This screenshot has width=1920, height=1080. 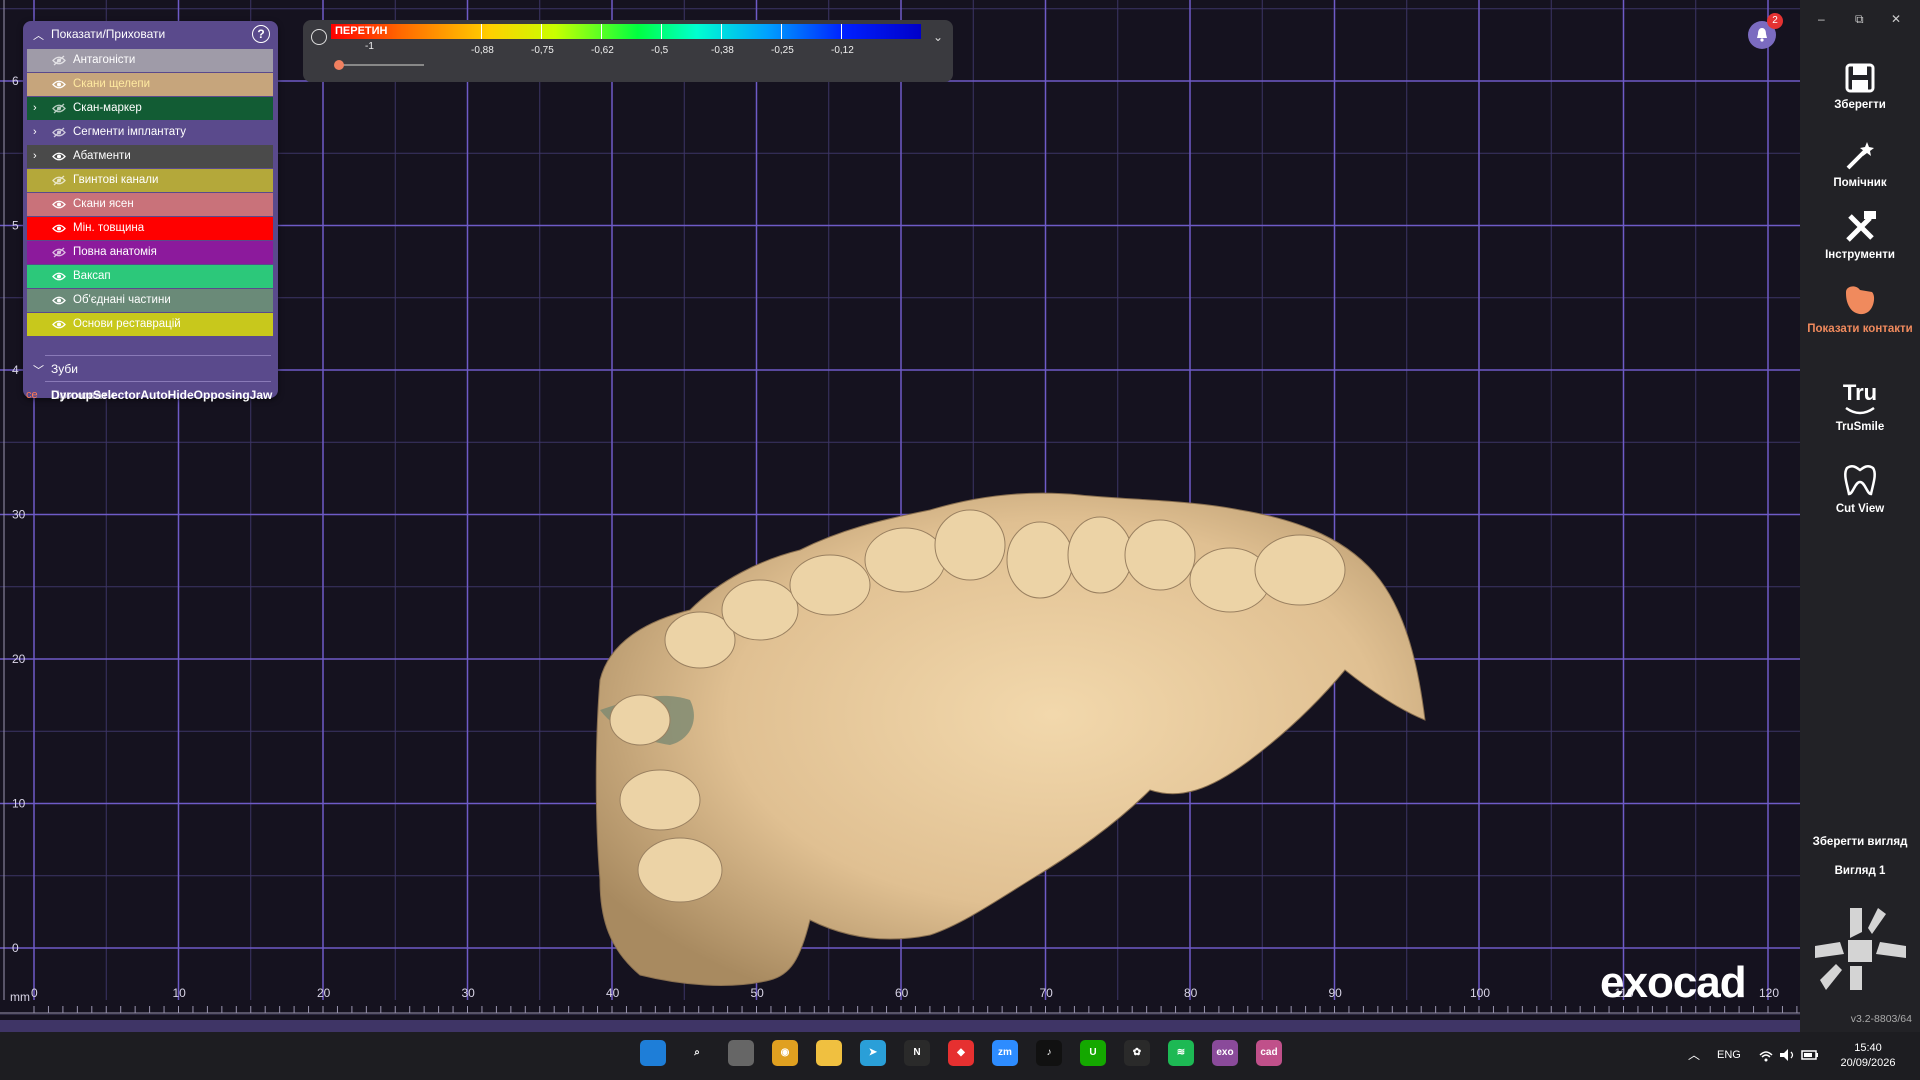 What do you see at coordinates (319, 37) in the screenshot?
I see `gauge-icon` at bounding box center [319, 37].